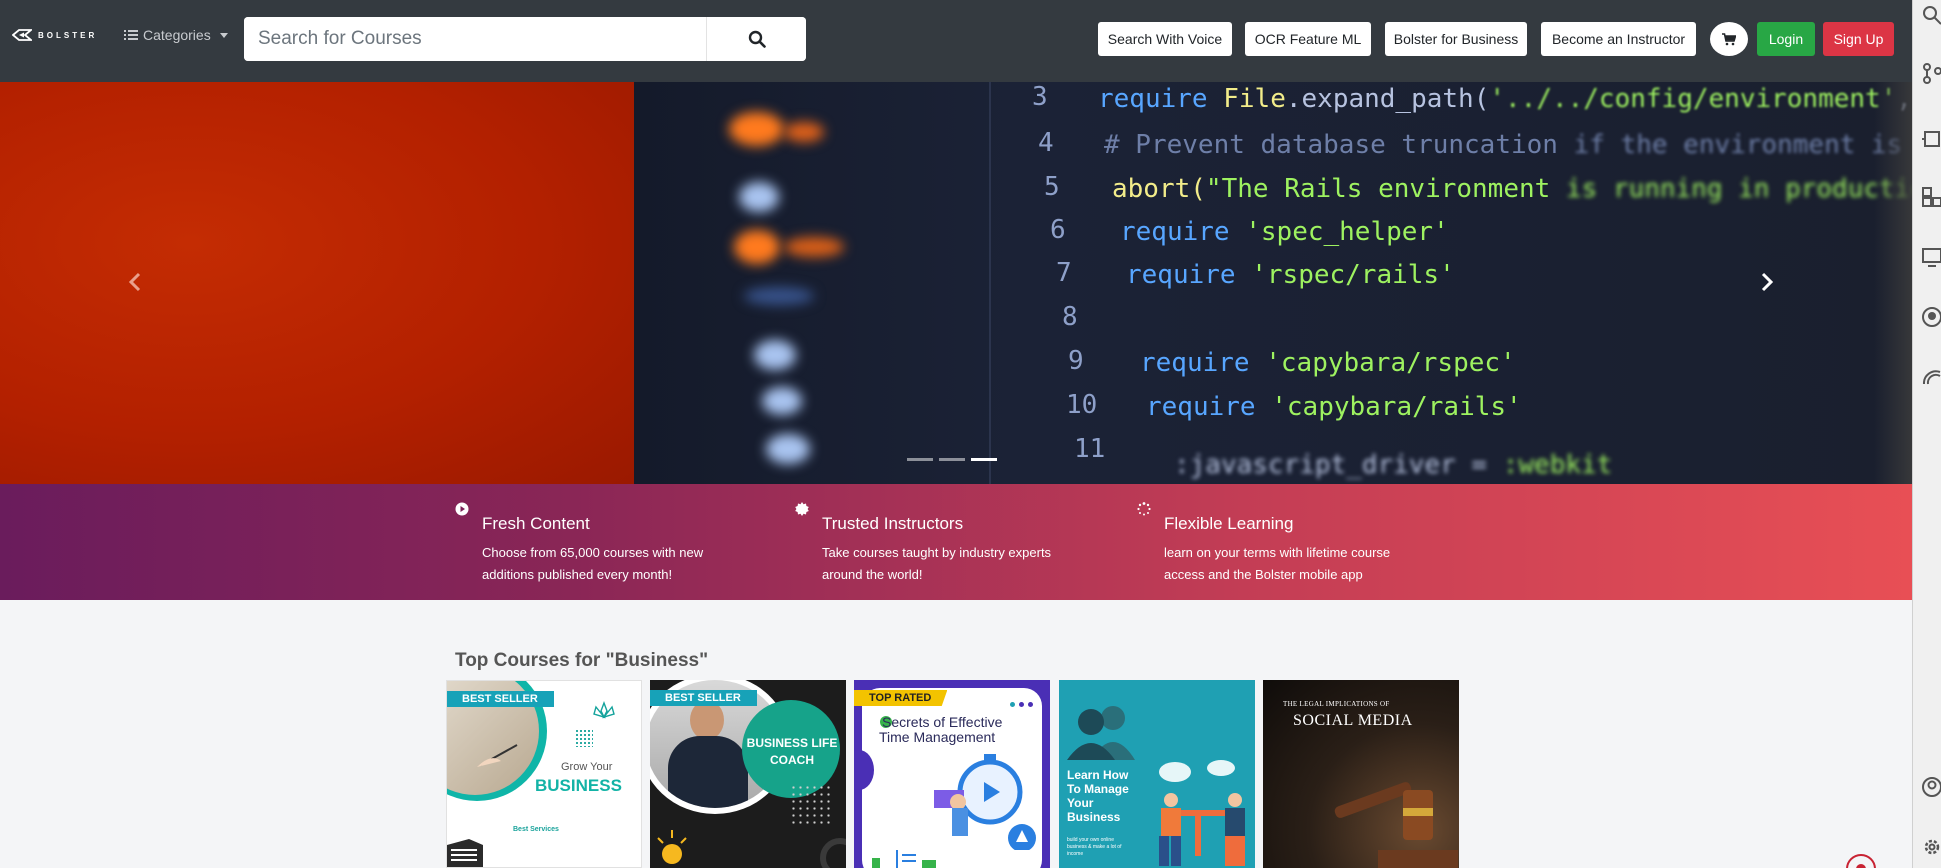 The width and height of the screenshot is (1941, 868). Describe the element at coordinates (1931, 197) in the screenshot. I see `extensions-icon` at that location.